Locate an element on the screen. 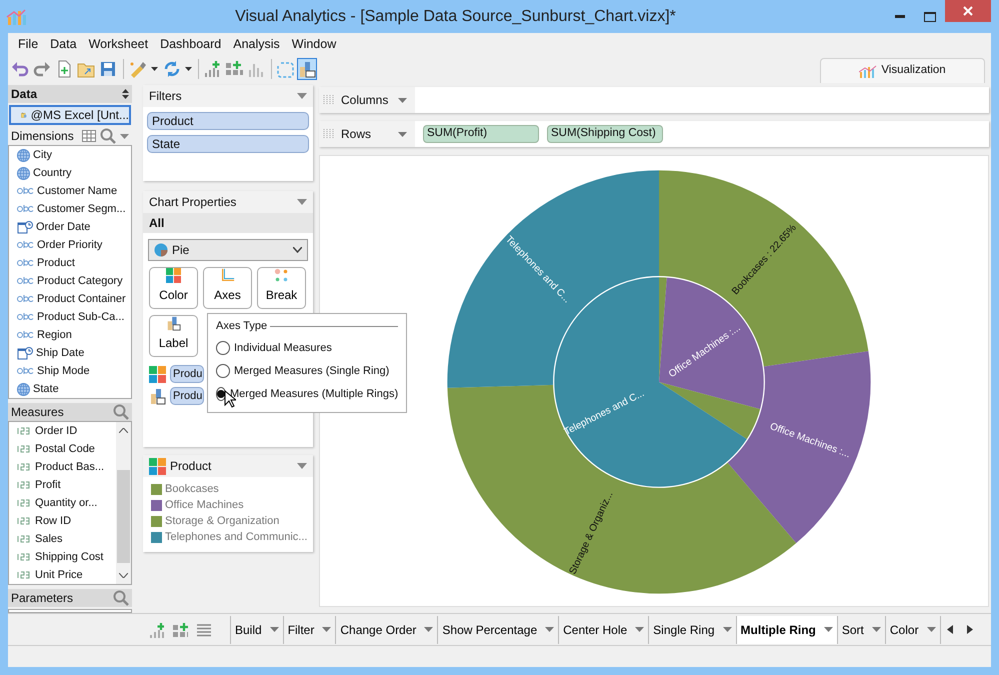 The width and height of the screenshot is (999, 675). menu-item: File is located at coordinates (28, 44).